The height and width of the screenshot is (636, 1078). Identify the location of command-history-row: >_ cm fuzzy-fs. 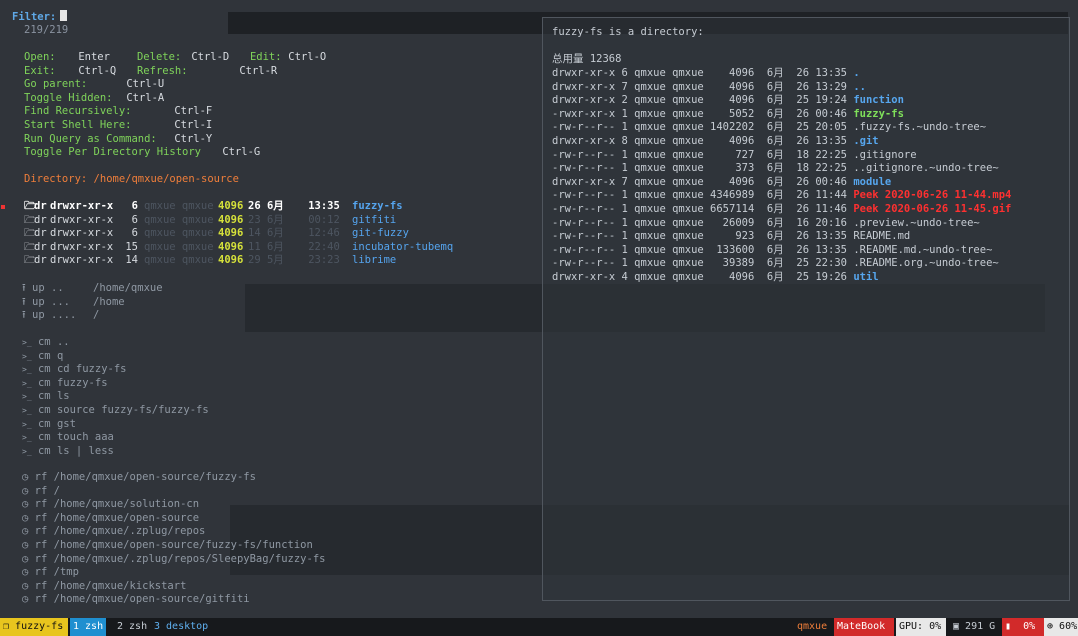
(65, 384).